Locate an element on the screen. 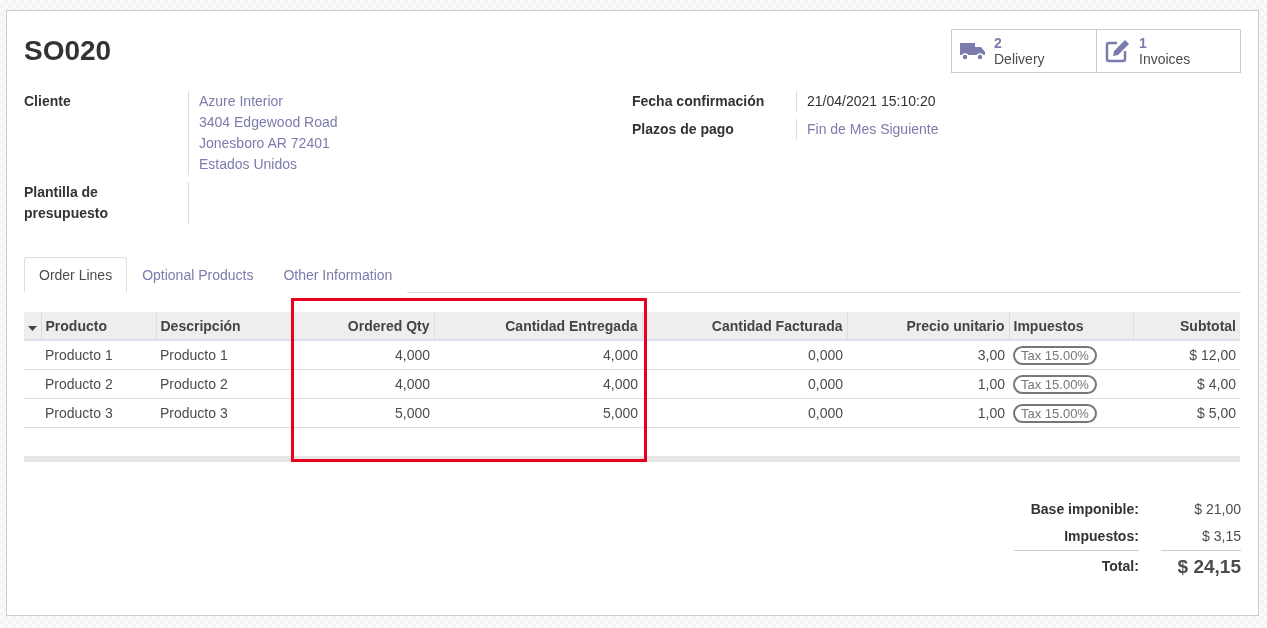 This screenshot has height=628, width=1267. column-header: Subtotal is located at coordinates (1186, 326).